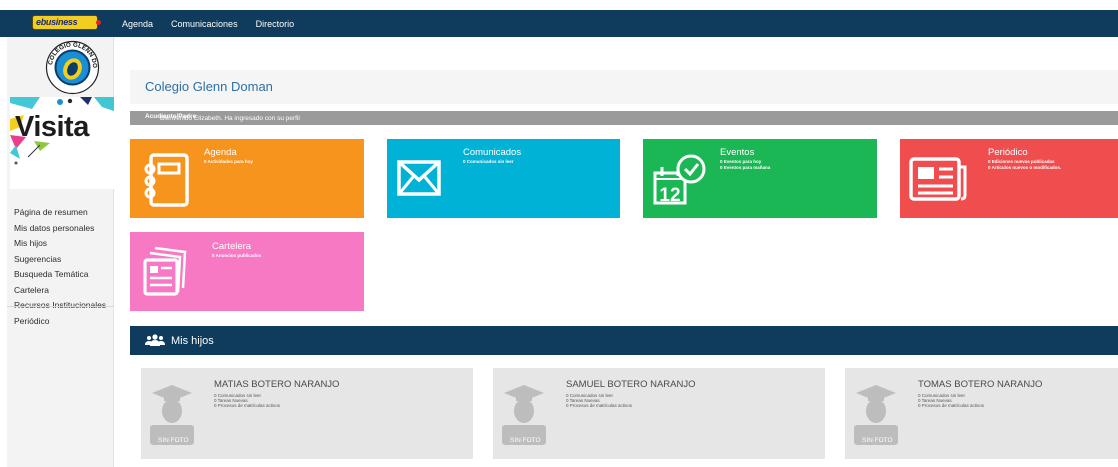 This screenshot has height=467, width=1118. Describe the element at coordinates (1008, 152) in the screenshot. I see `tile-title: Periódico` at that location.